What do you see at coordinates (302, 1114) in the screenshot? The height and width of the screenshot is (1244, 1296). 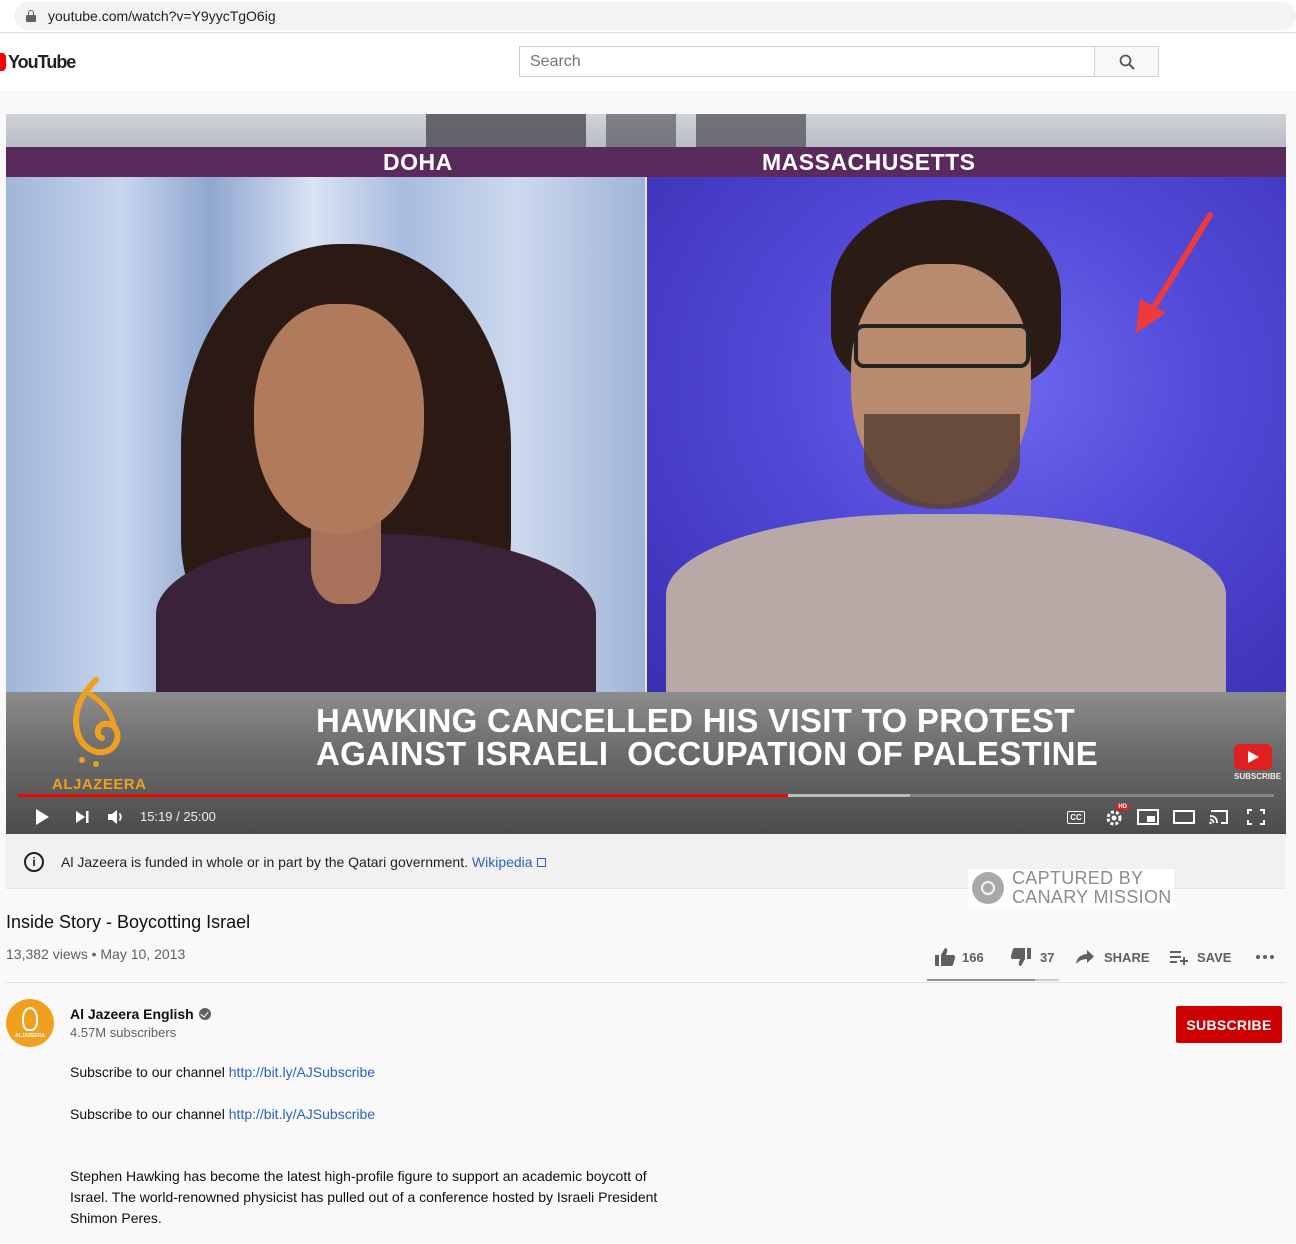 I see `subscribe-link-2: http://bit.ly/AJSubscribe` at bounding box center [302, 1114].